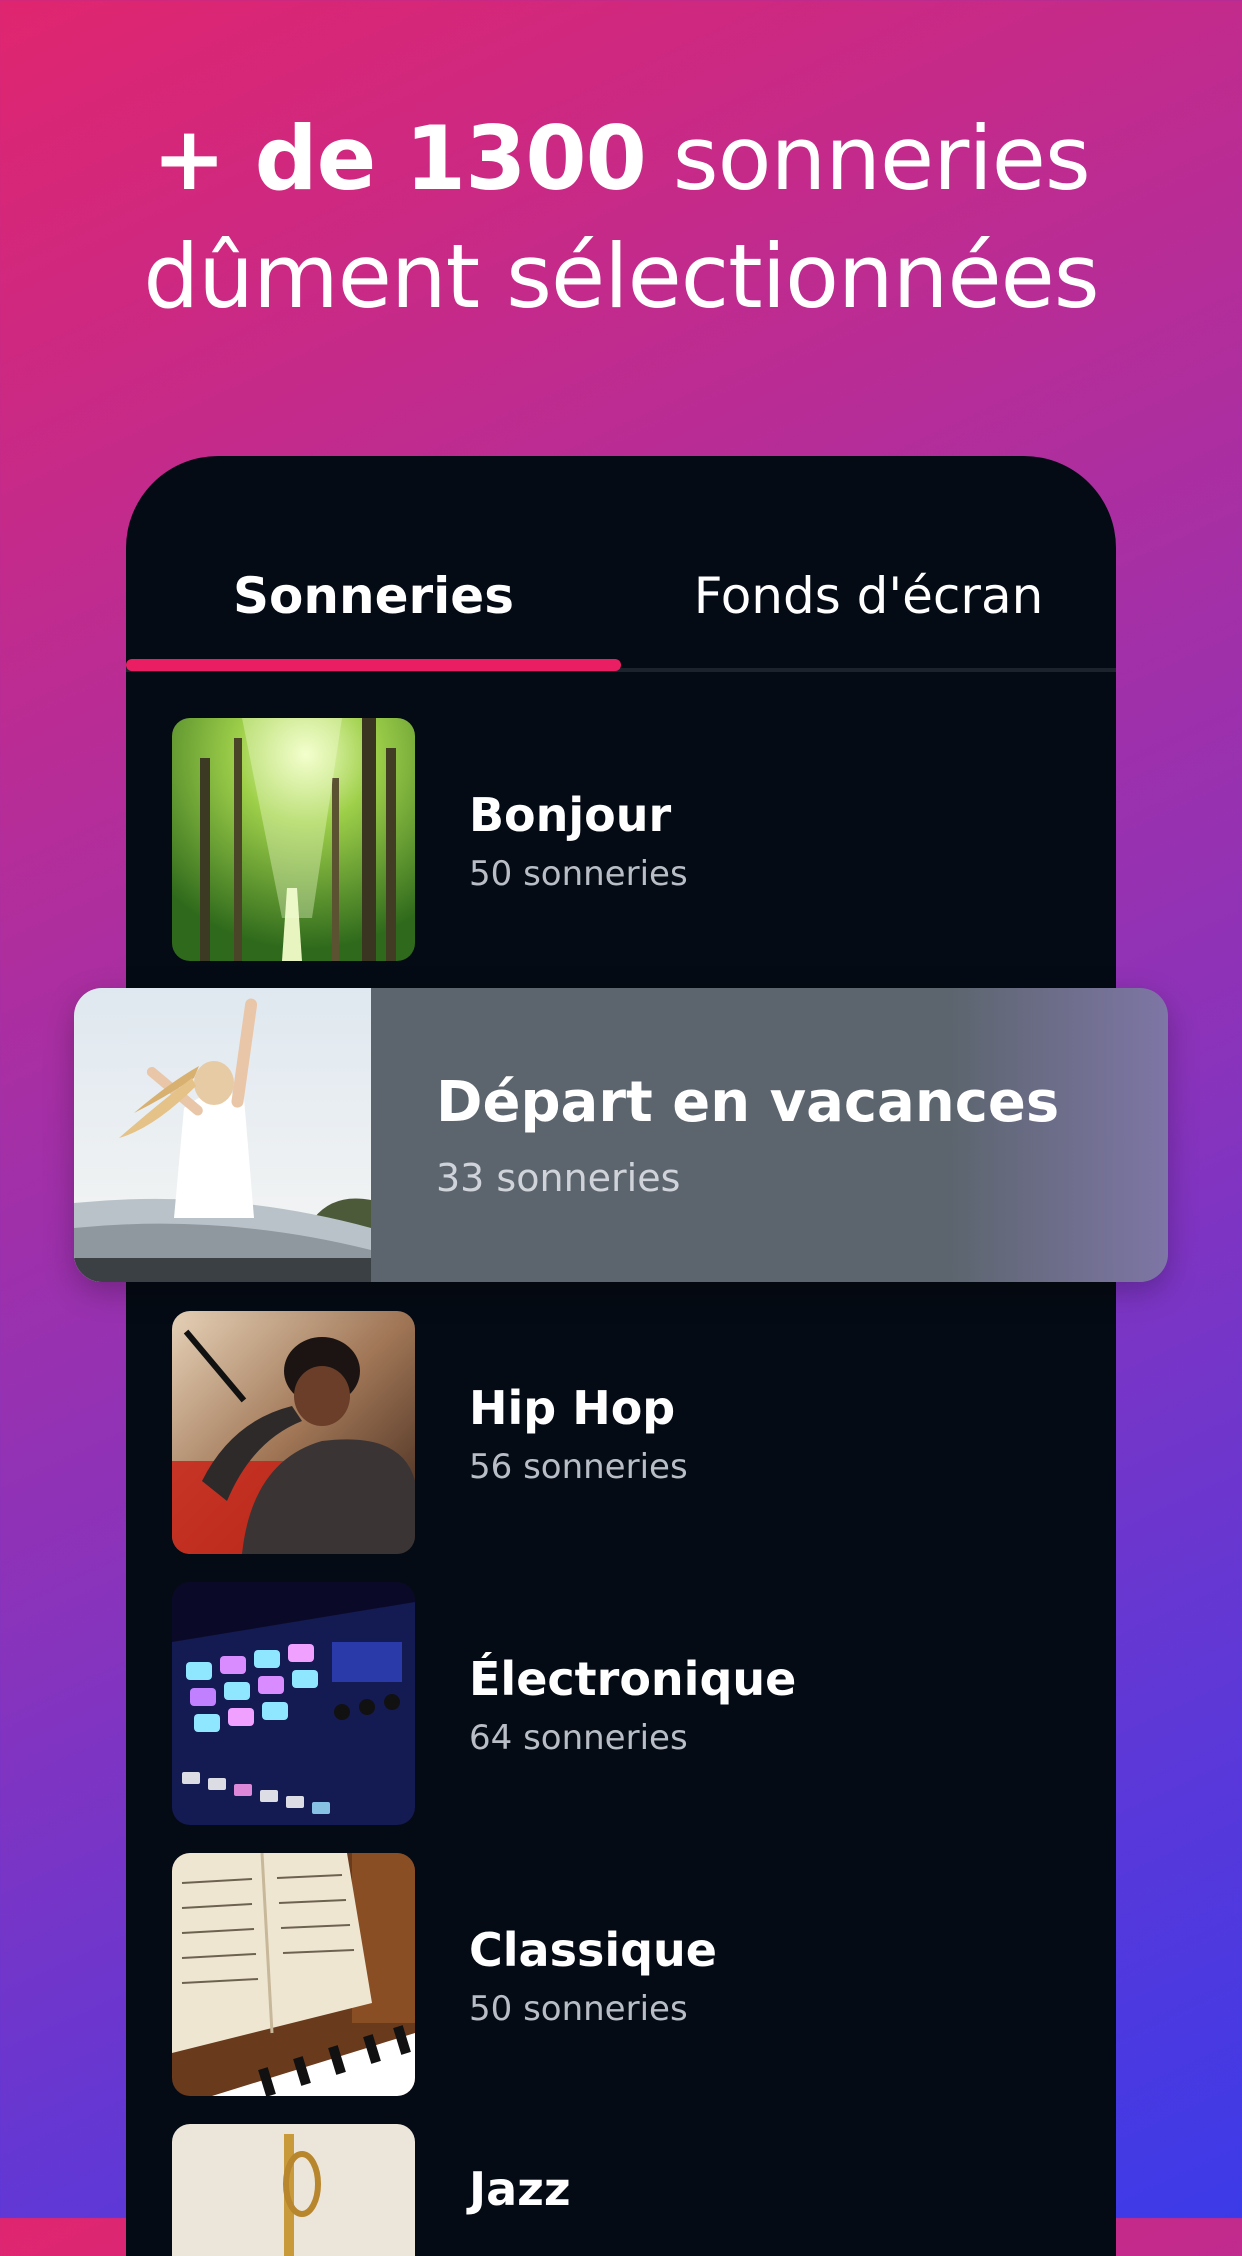 The width and height of the screenshot is (1242, 2256). I want to click on headline-line-1: + de 1300 sonneries, so click(621, 159).